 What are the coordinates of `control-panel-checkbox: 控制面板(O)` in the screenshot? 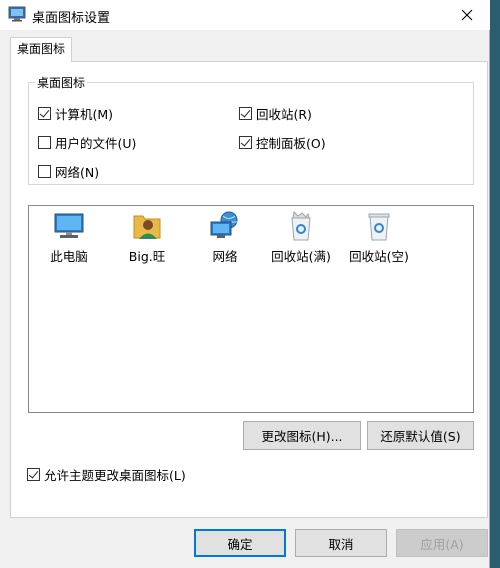 It's located at (282, 142).